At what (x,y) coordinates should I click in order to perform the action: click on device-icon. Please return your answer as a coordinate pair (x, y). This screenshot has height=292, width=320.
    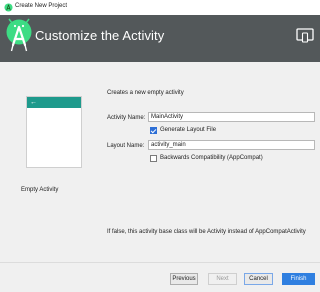
    Looking at the image, I should click on (305, 35).